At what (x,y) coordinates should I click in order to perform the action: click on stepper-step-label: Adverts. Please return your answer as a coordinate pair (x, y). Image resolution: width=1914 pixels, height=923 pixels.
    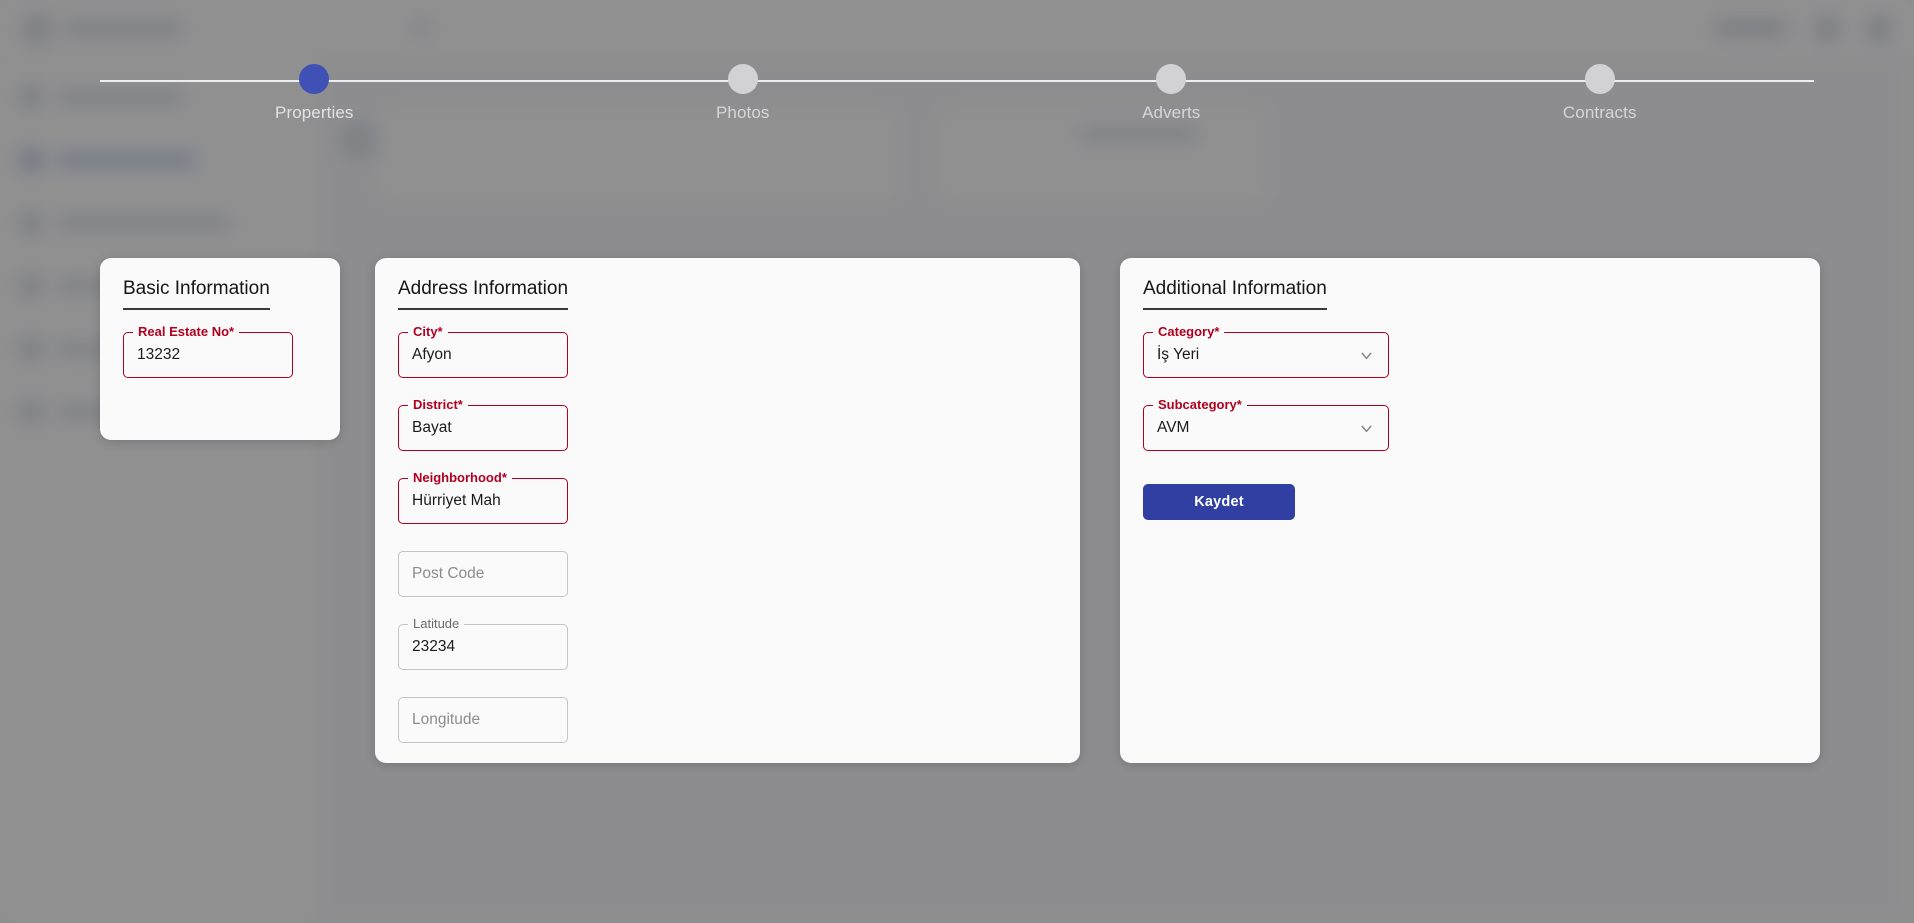
    Looking at the image, I should click on (1171, 112).